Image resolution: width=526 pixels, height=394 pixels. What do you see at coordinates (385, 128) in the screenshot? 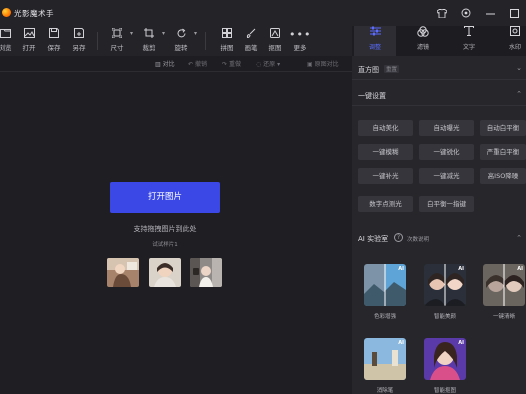
I see `auto-beautify-button: 自动美化` at bounding box center [385, 128].